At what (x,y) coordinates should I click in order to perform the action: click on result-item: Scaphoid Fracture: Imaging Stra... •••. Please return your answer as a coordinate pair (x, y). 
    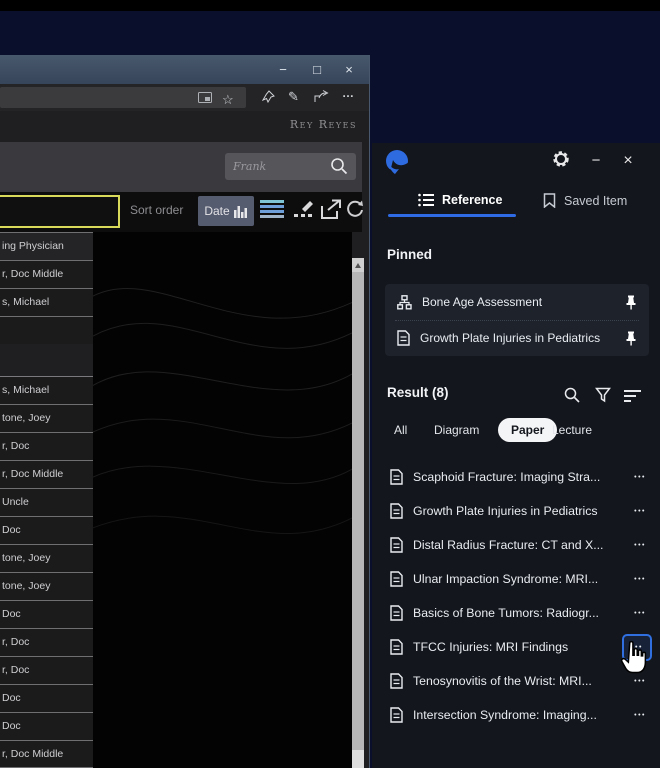
    Looking at the image, I should click on (516, 477).